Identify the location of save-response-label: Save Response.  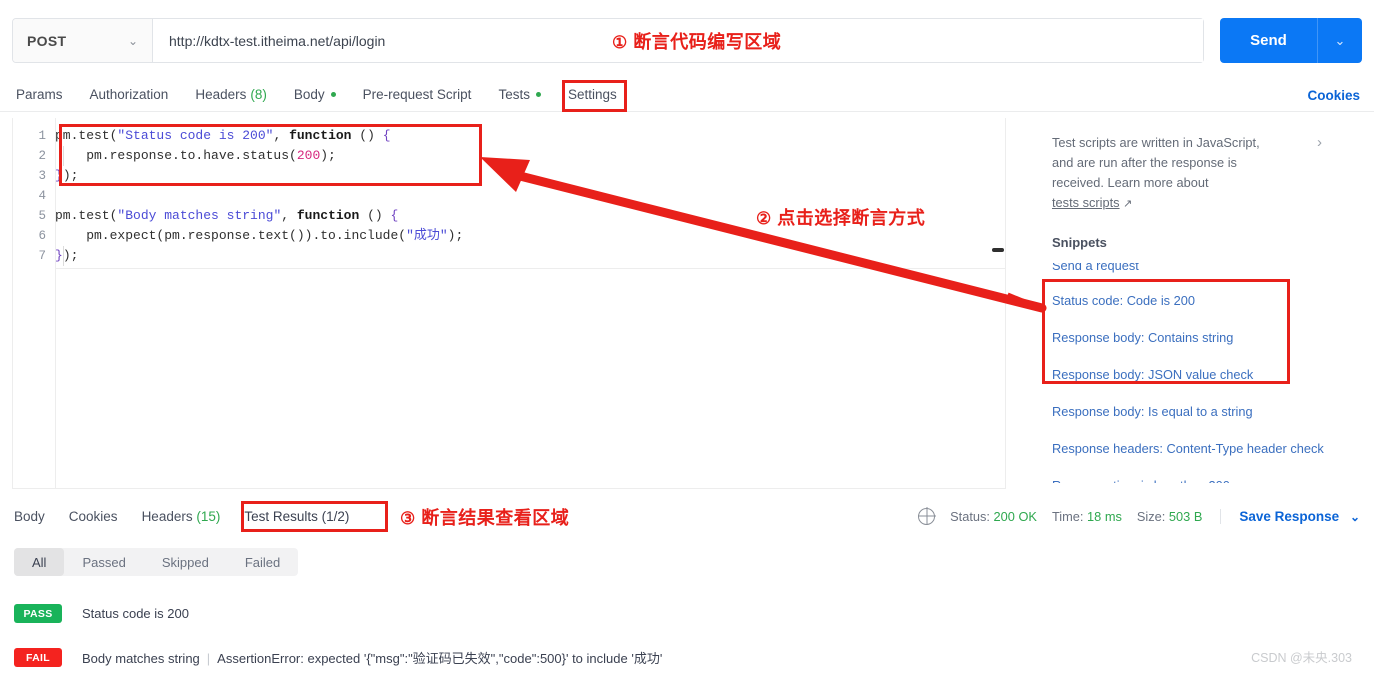
(1289, 516).